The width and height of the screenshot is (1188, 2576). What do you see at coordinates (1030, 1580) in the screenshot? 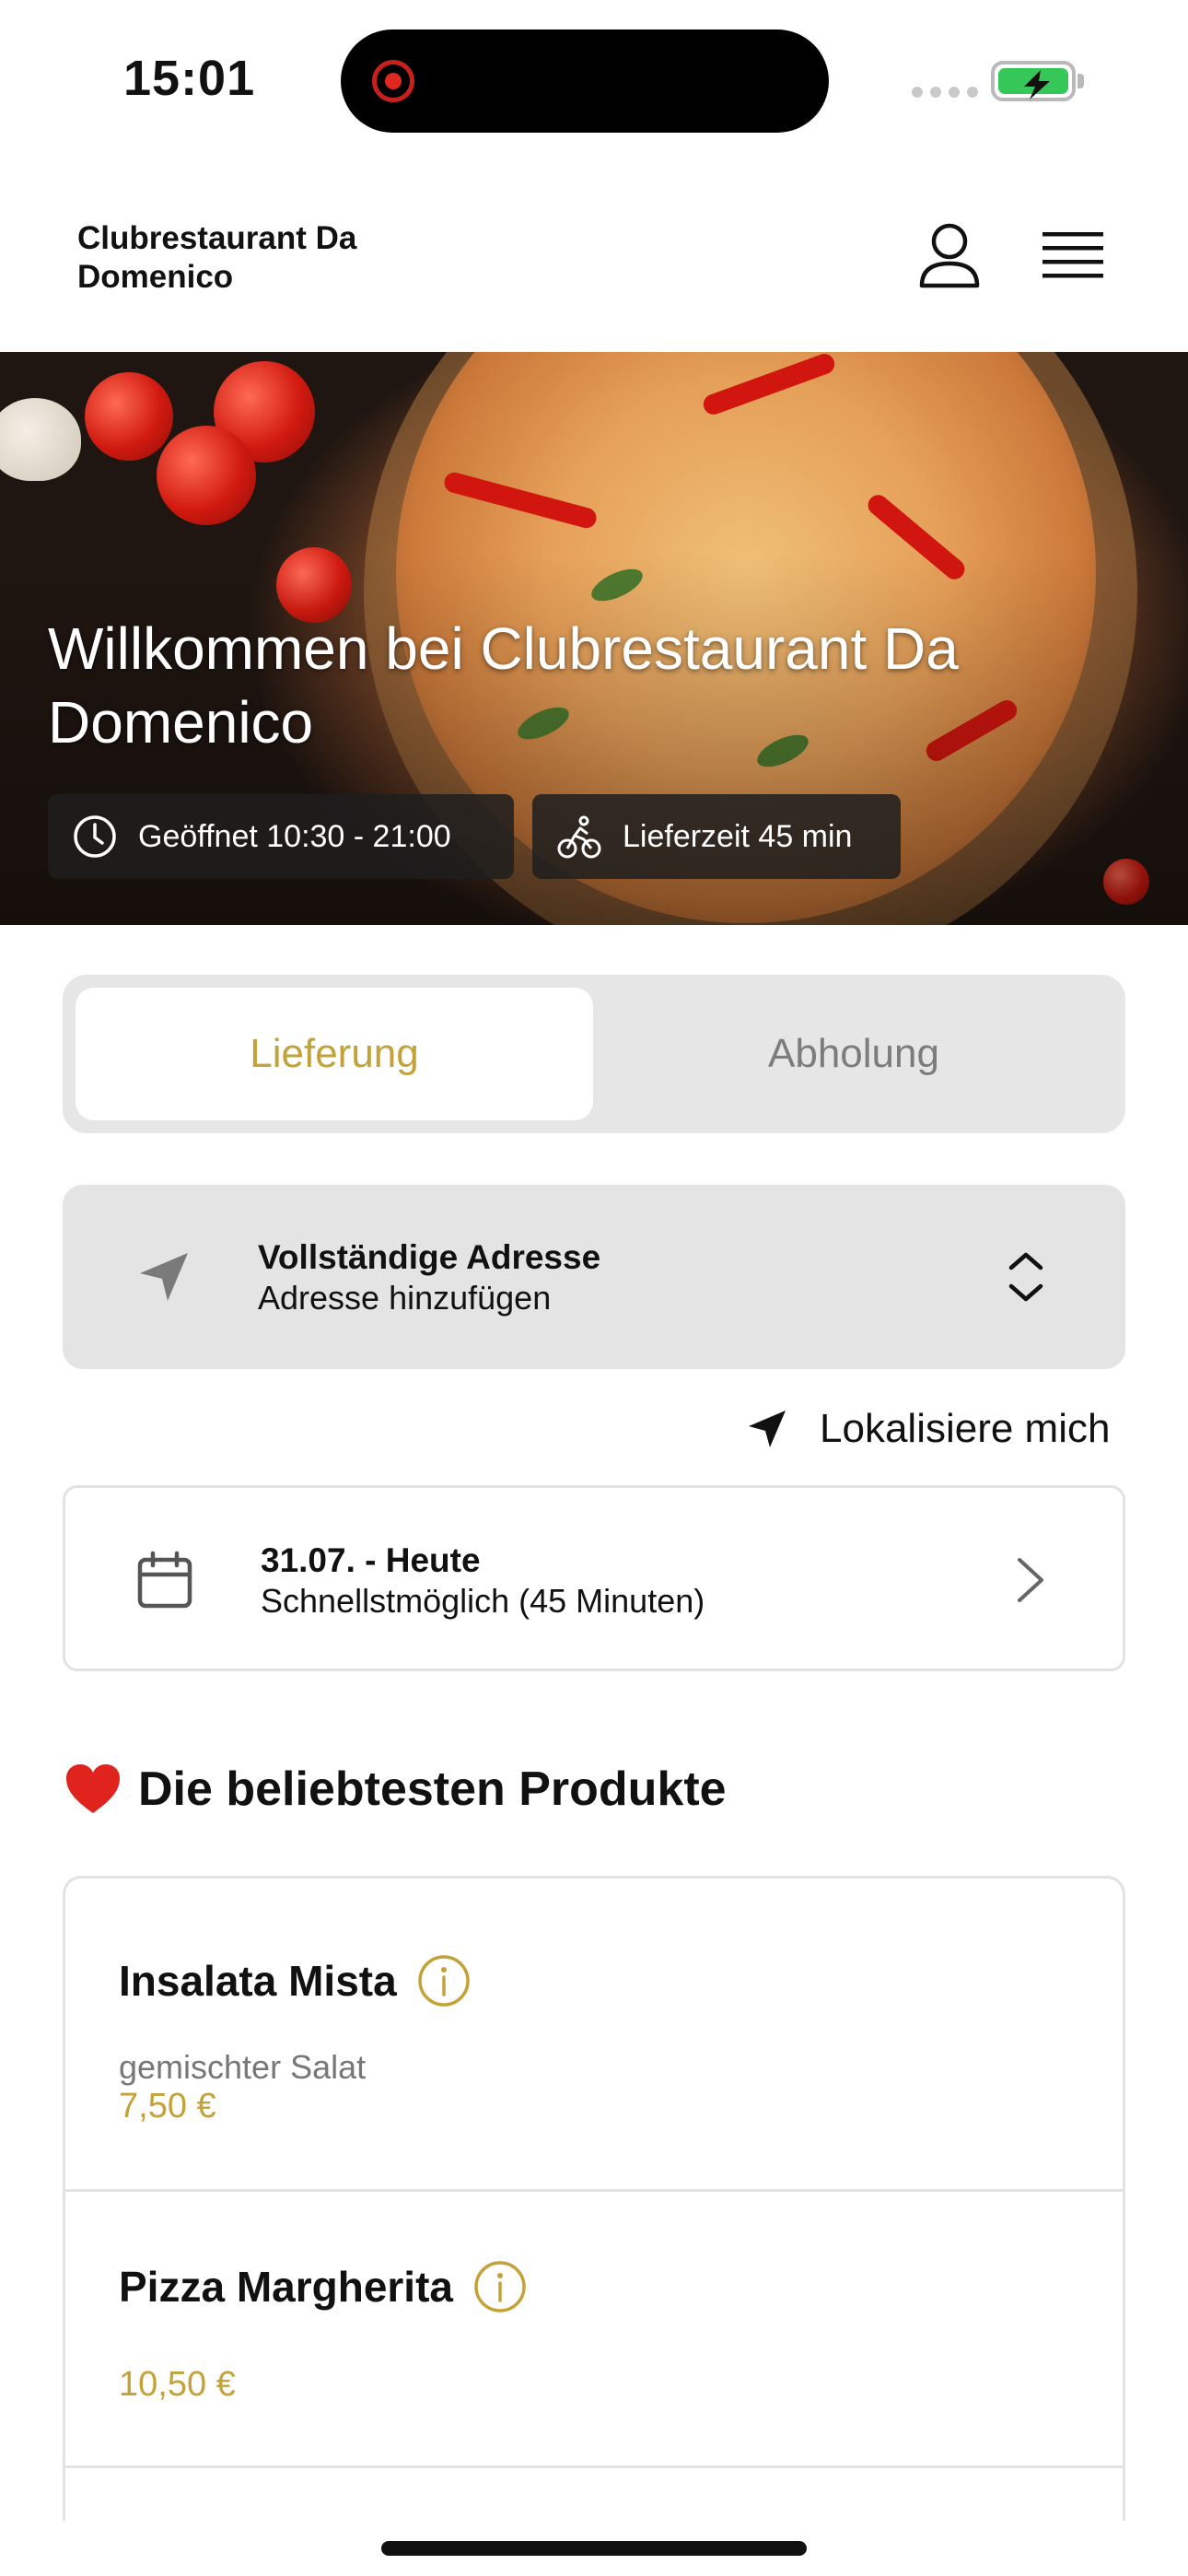
I see `chevron-right-icon` at bounding box center [1030, 1580].